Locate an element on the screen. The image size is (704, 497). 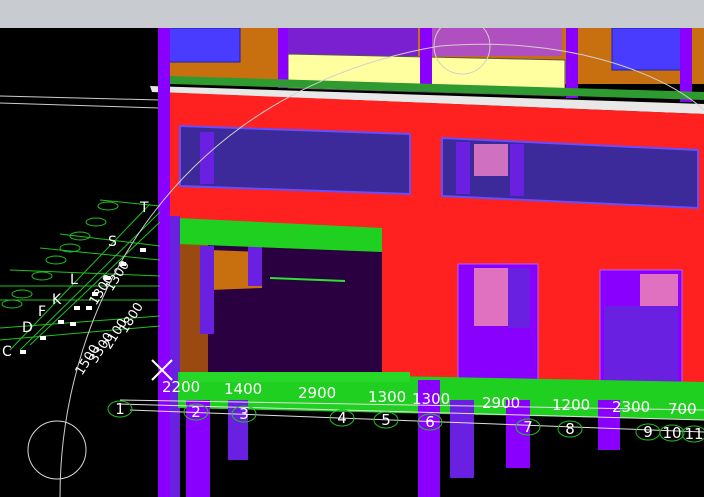
ground-column is located at coordinates (462, 439).